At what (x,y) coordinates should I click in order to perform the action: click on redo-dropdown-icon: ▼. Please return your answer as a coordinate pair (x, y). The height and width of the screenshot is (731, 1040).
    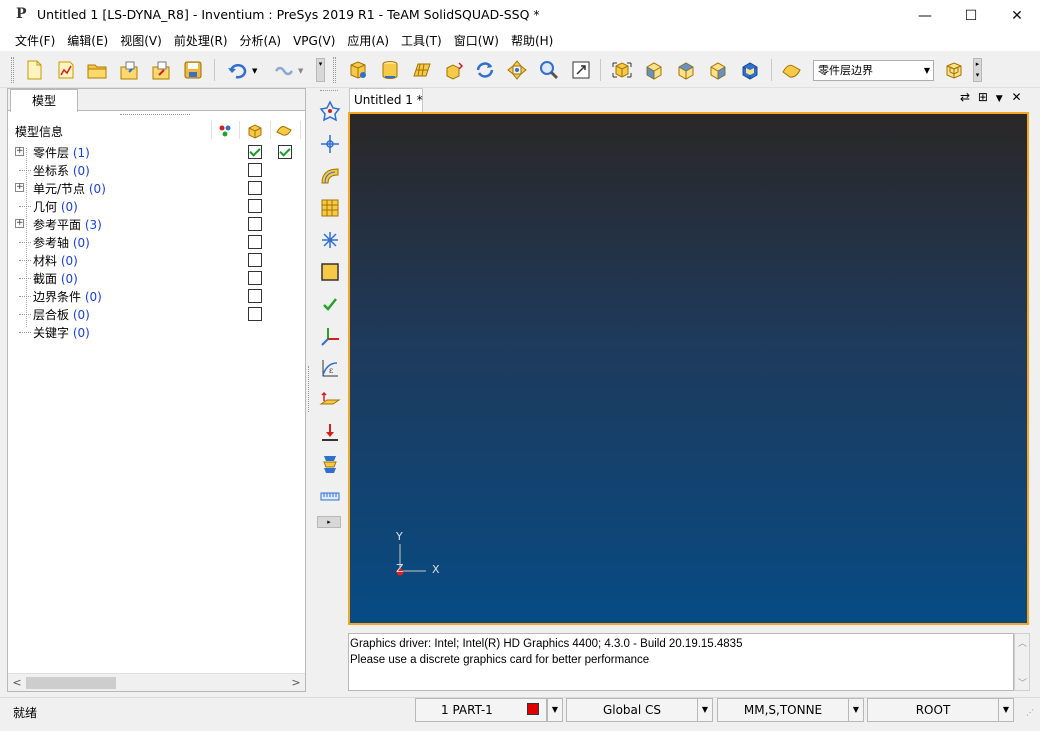
    Looking at the image, I should click on (300, 71).